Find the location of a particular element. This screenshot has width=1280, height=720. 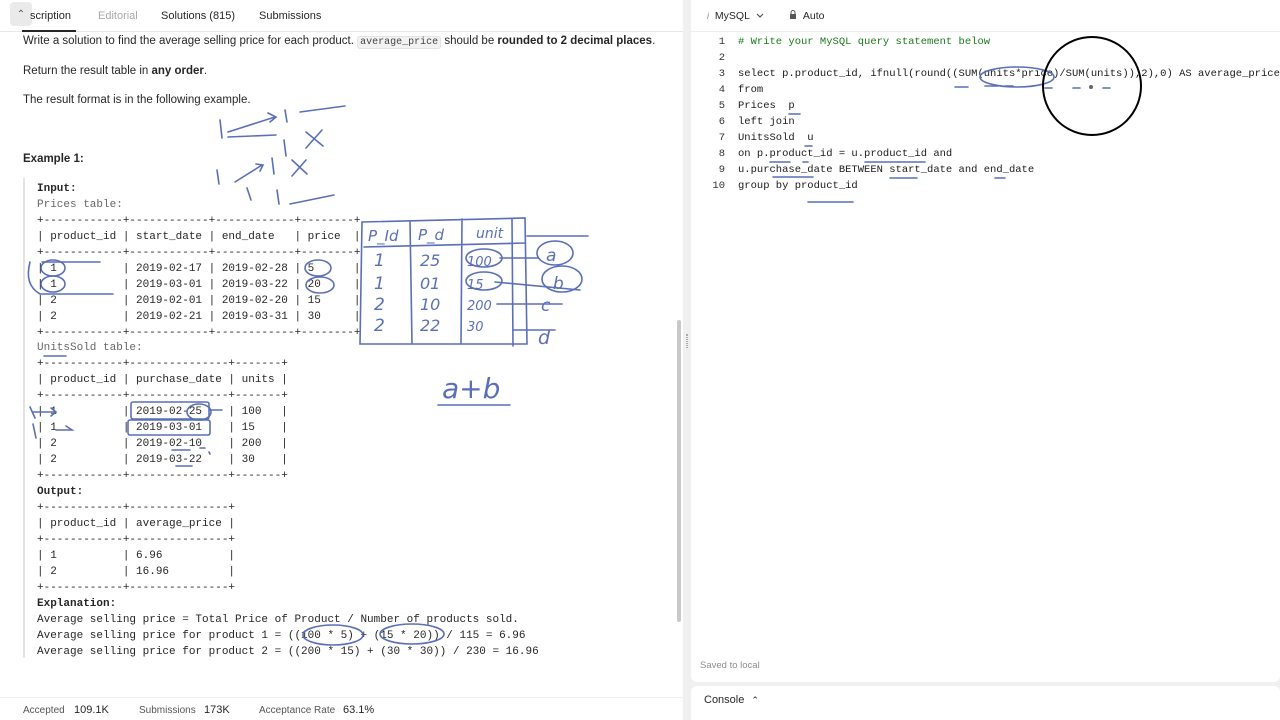

tab-description: scription is located at coordinates (50, 16).